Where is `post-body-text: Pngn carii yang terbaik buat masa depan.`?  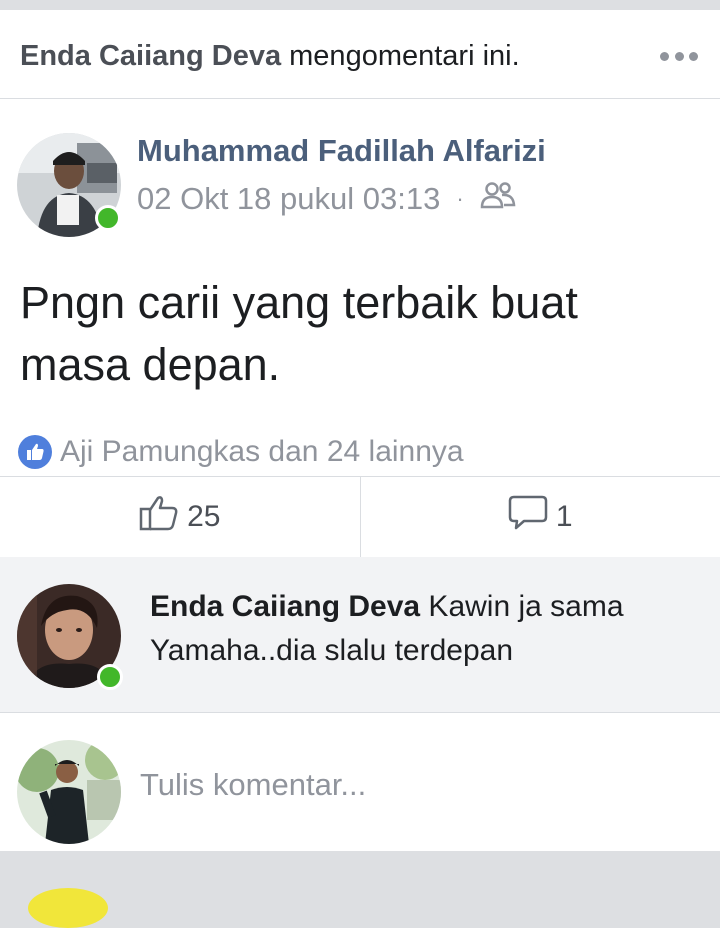
post-body-text: Pngn carii yang terbaik buat masa depan. is located at coordinates (360, 334).